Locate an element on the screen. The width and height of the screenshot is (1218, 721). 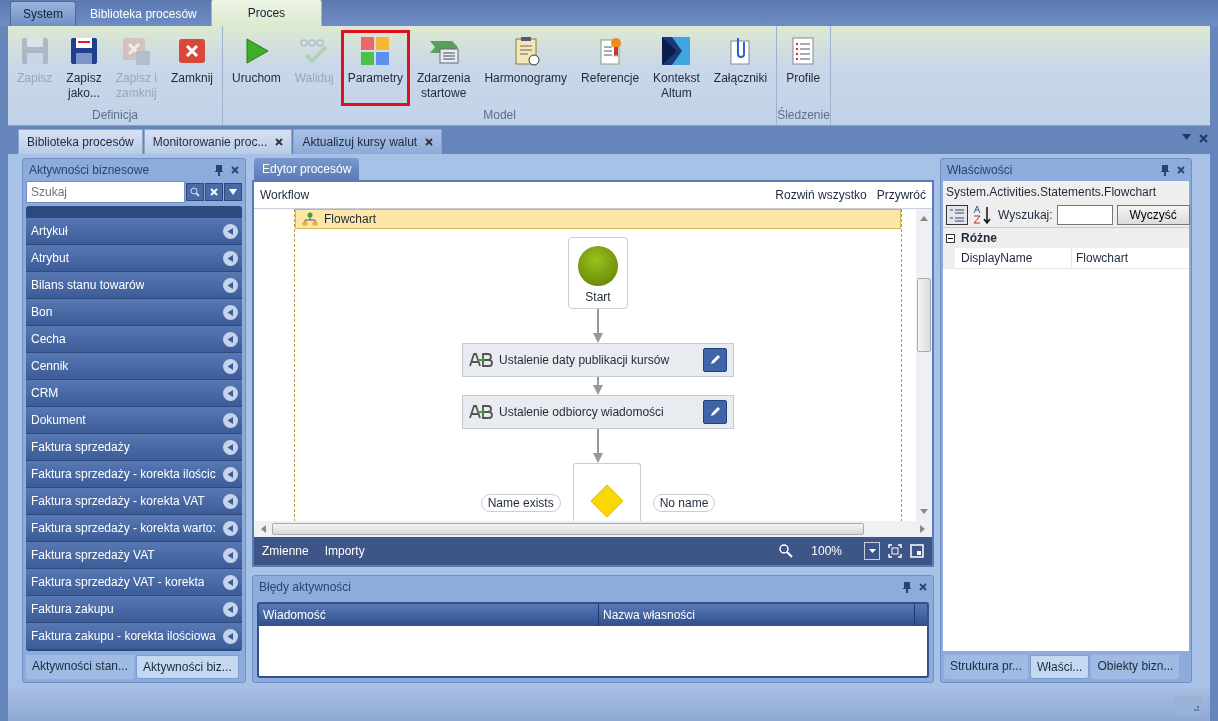
activity-category: Atrybut is located at coordinates (134, 258).